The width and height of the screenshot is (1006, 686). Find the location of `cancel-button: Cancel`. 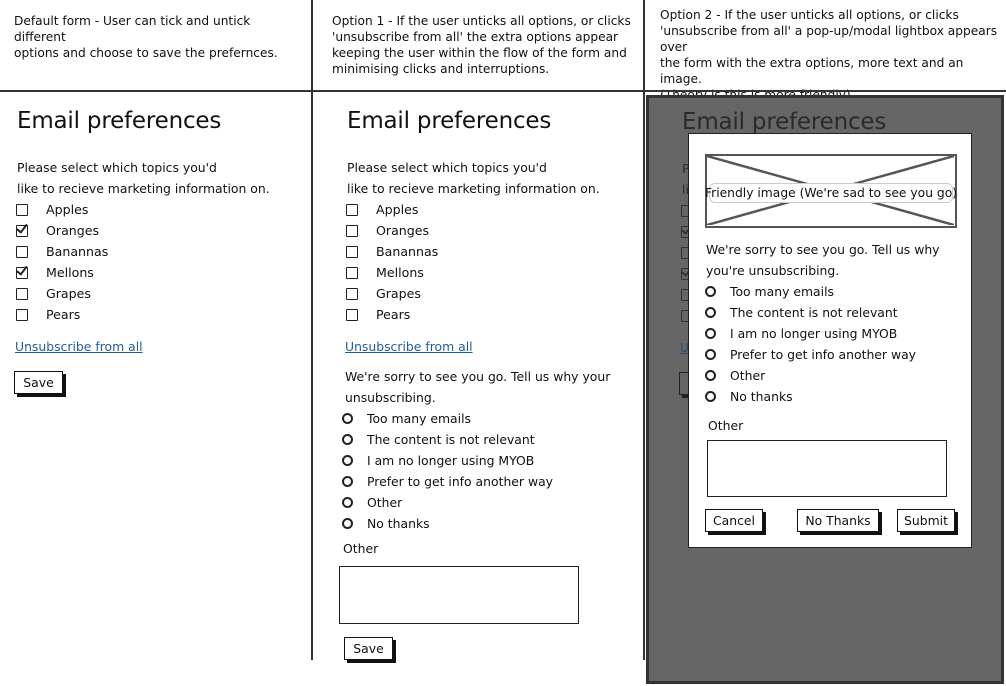

cancel-button: Cancel is located at coordinates (734, 520).